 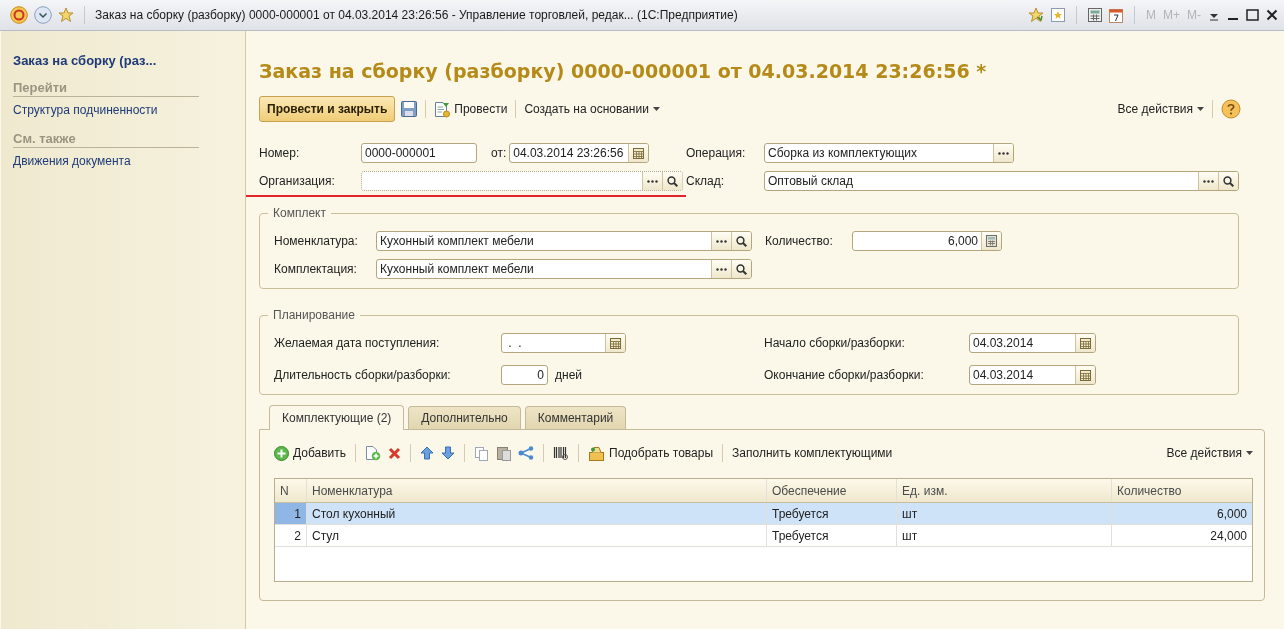 What do you see at coordinates (537, 535) in the screenshot?
I see `table-cell: Стул` at bounding box center [537, 535].